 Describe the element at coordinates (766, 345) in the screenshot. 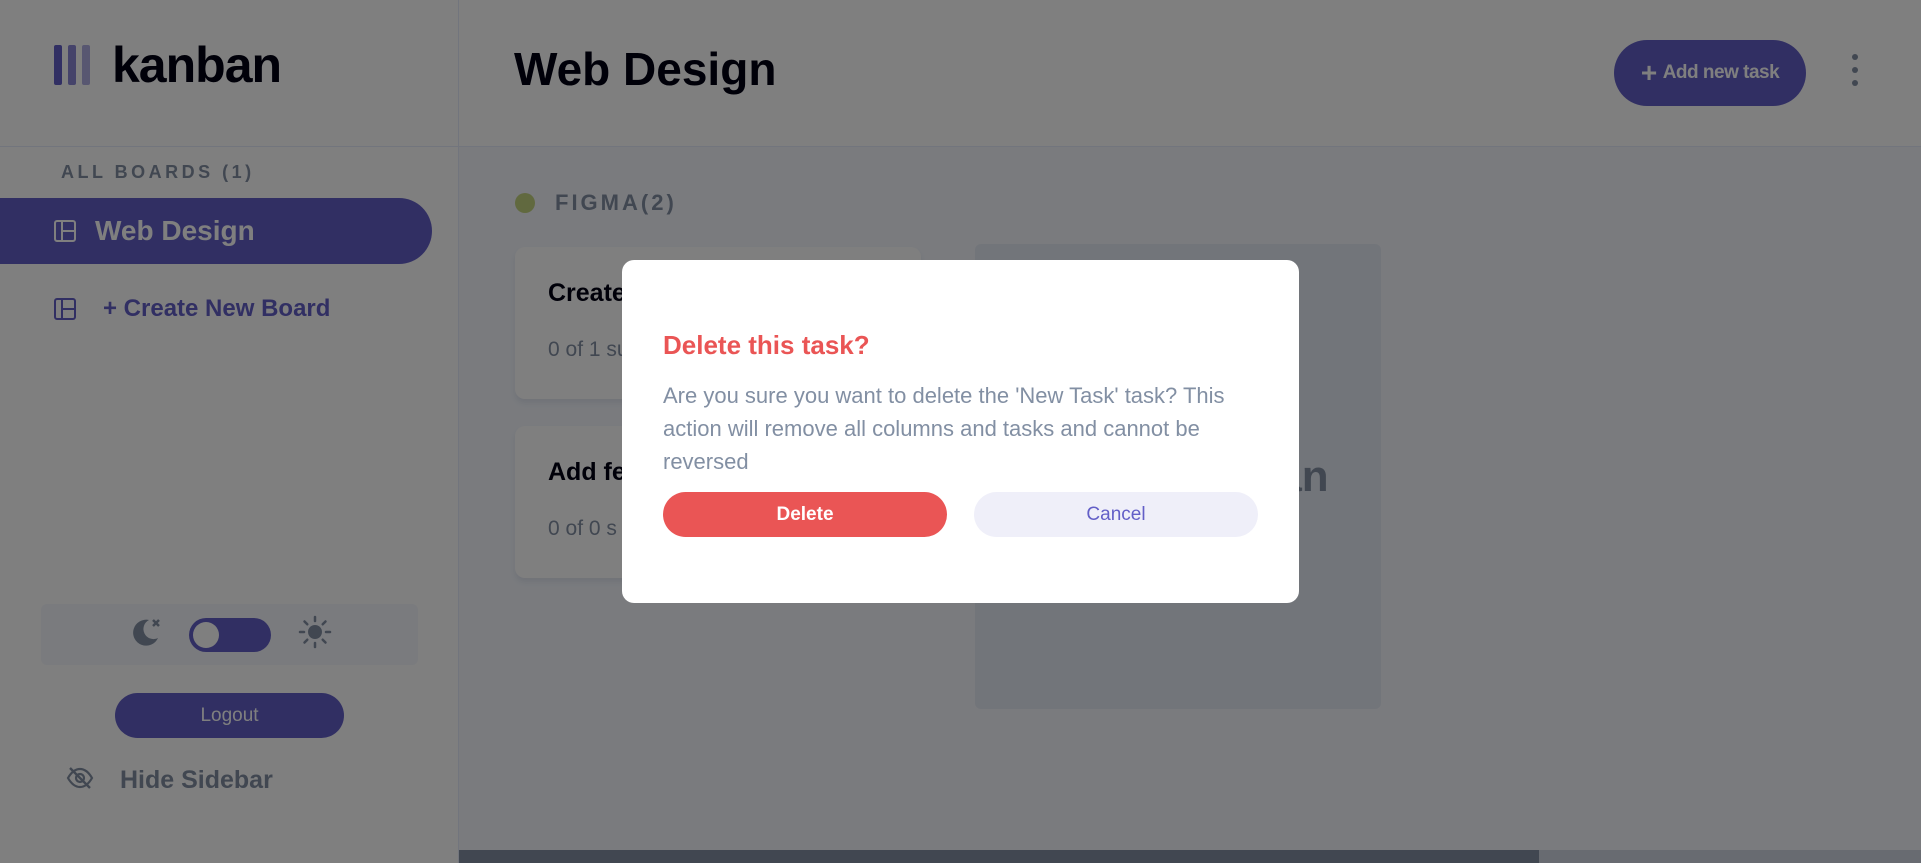

I see `dialog-title: Delete this task?` at that location.